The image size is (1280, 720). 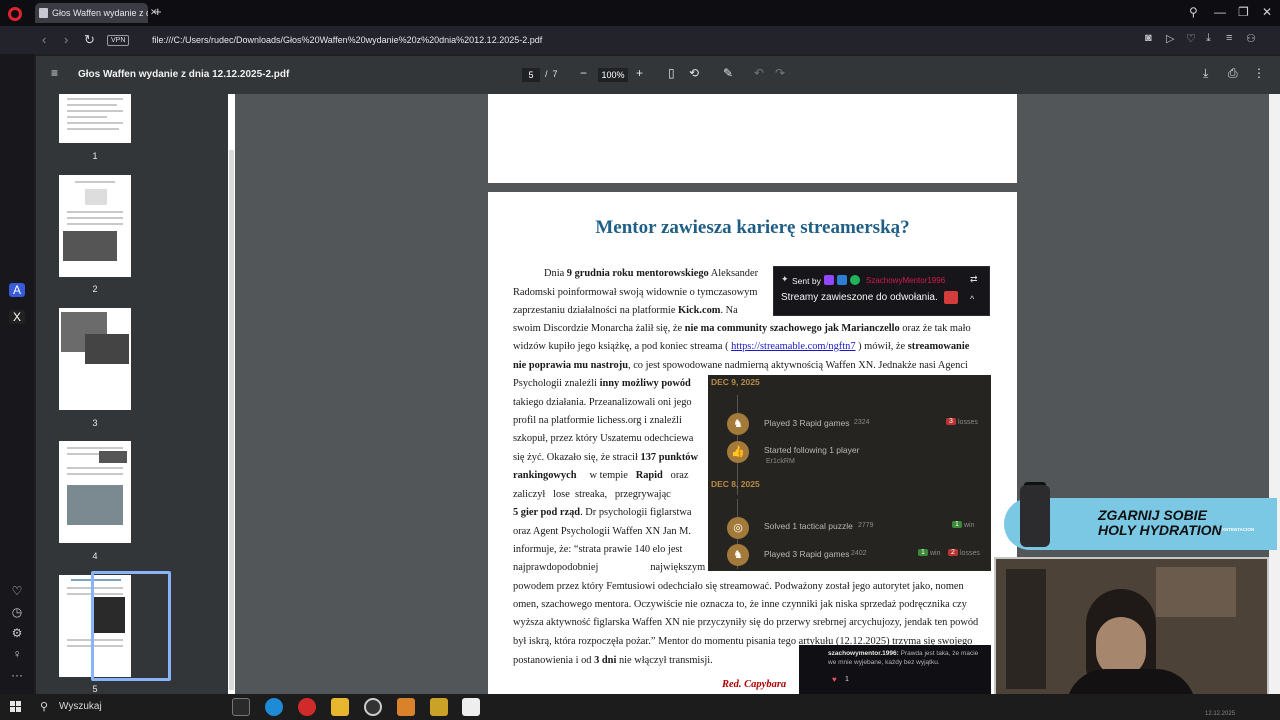 I want to click on target-icon: ◎, so click(x=738, y=528).